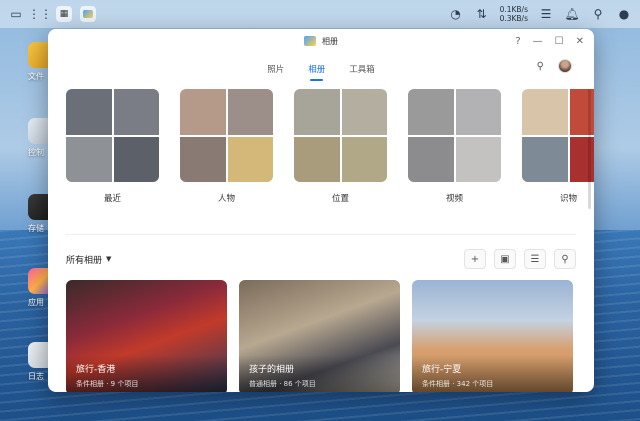  What do you see at coordinates (565, 259) in the screenshot?
I see `filter-button: ⚲` at bounding box center [565, 259].